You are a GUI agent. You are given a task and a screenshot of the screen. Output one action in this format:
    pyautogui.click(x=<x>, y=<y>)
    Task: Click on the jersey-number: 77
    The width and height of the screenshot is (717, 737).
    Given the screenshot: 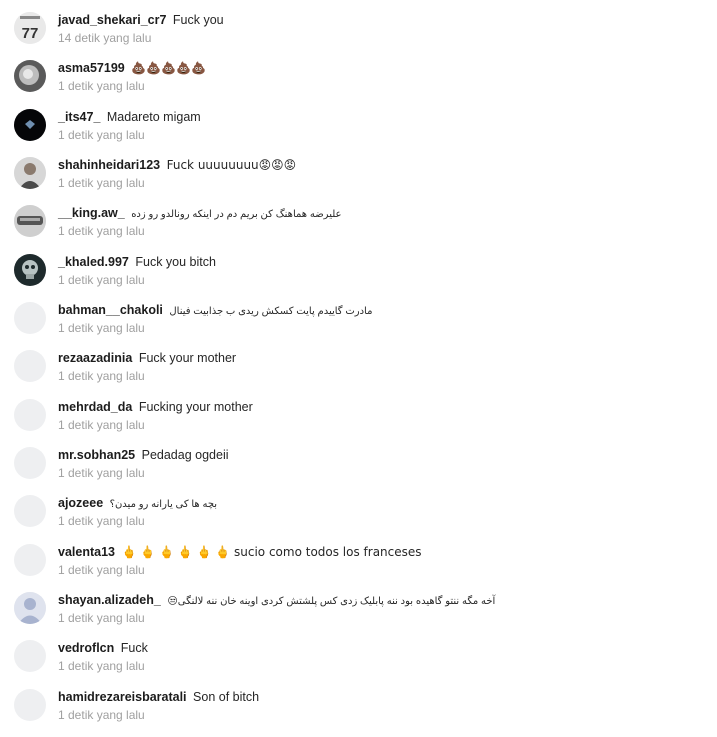 What is the action you would take?
    pyautogui.click(x=30, y=33)
    